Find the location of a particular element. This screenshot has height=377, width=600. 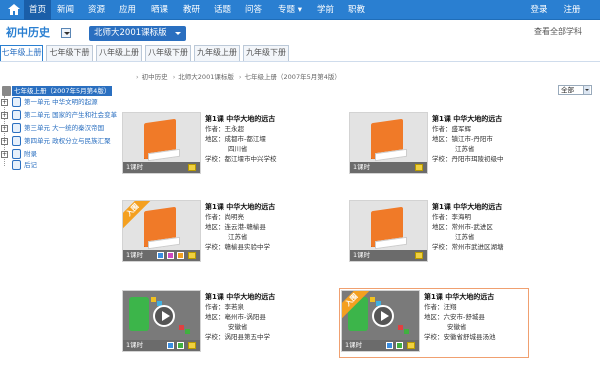

school: 学校：丹阳市珥陵初级中 is located at coordinates (468, 159).